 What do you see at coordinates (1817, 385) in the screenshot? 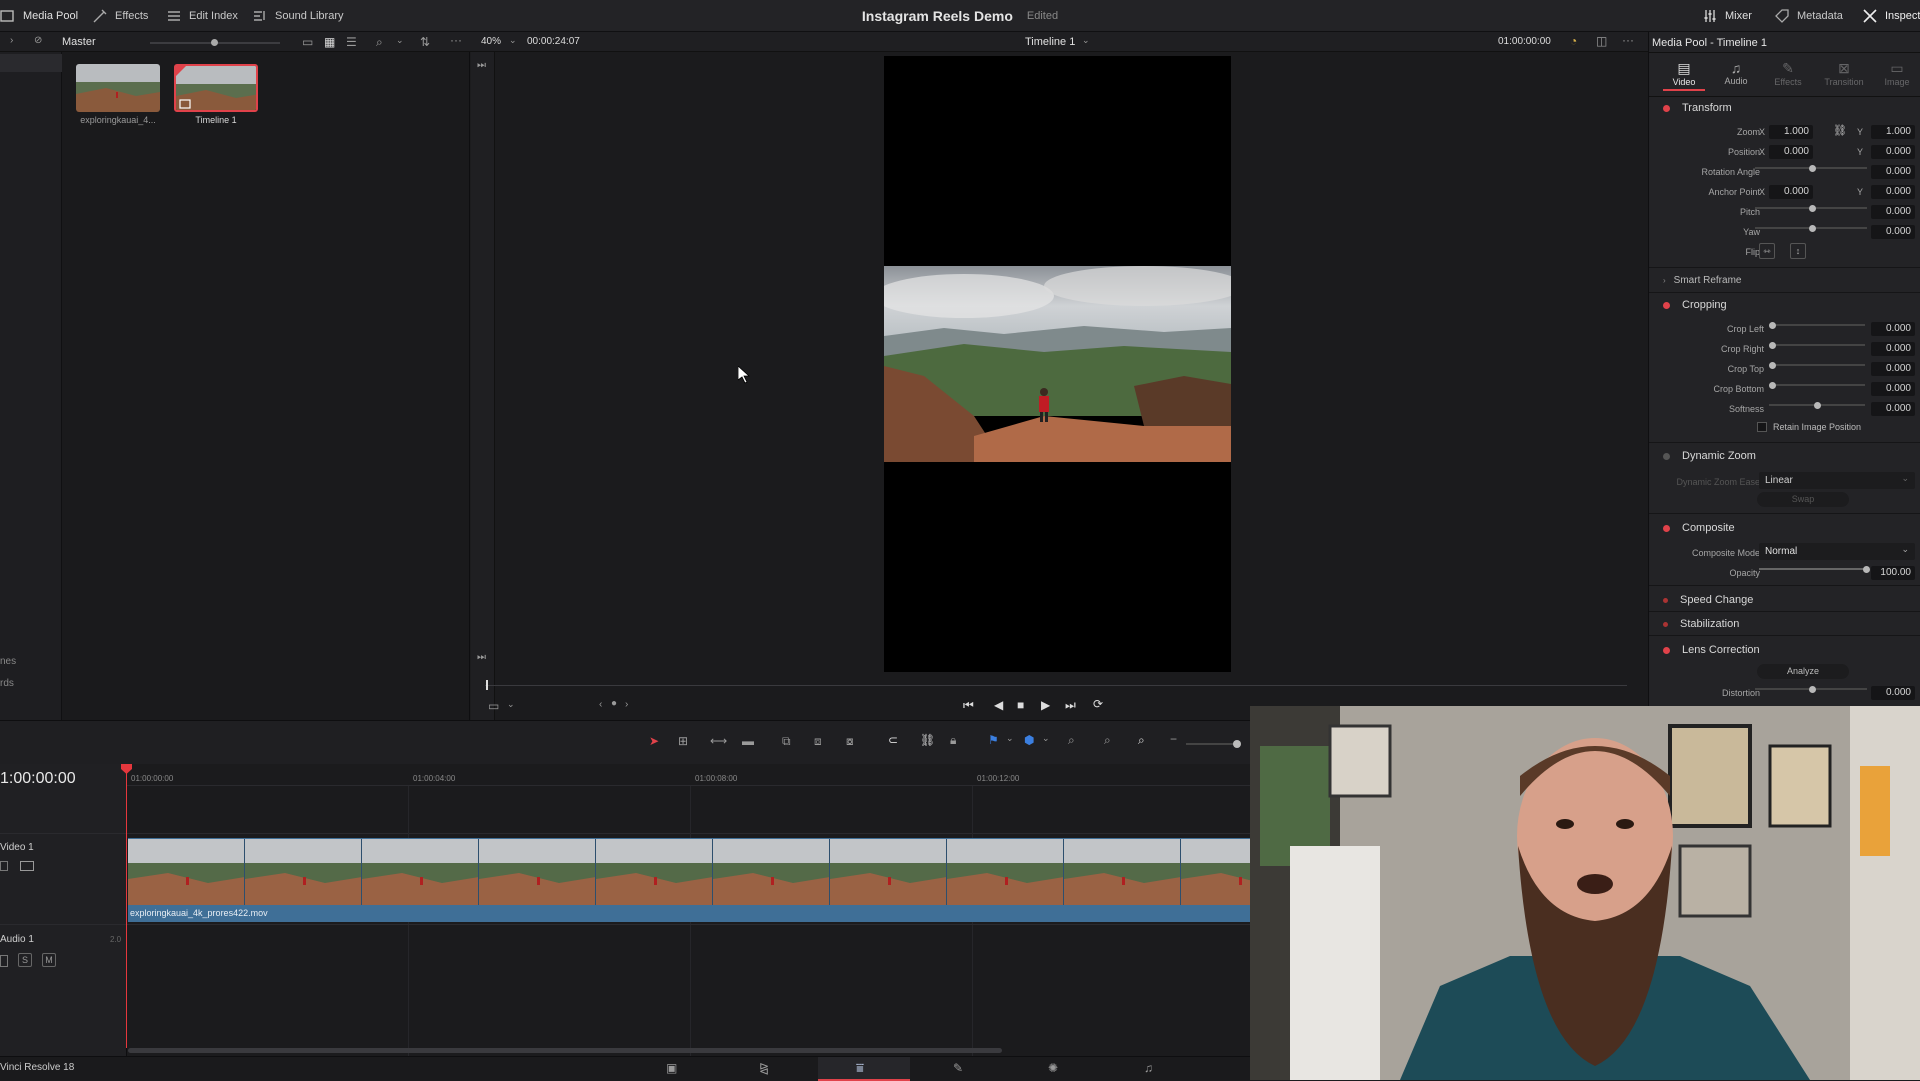
I see `crop-bottom-slider` at bounding box center [1817, 385].